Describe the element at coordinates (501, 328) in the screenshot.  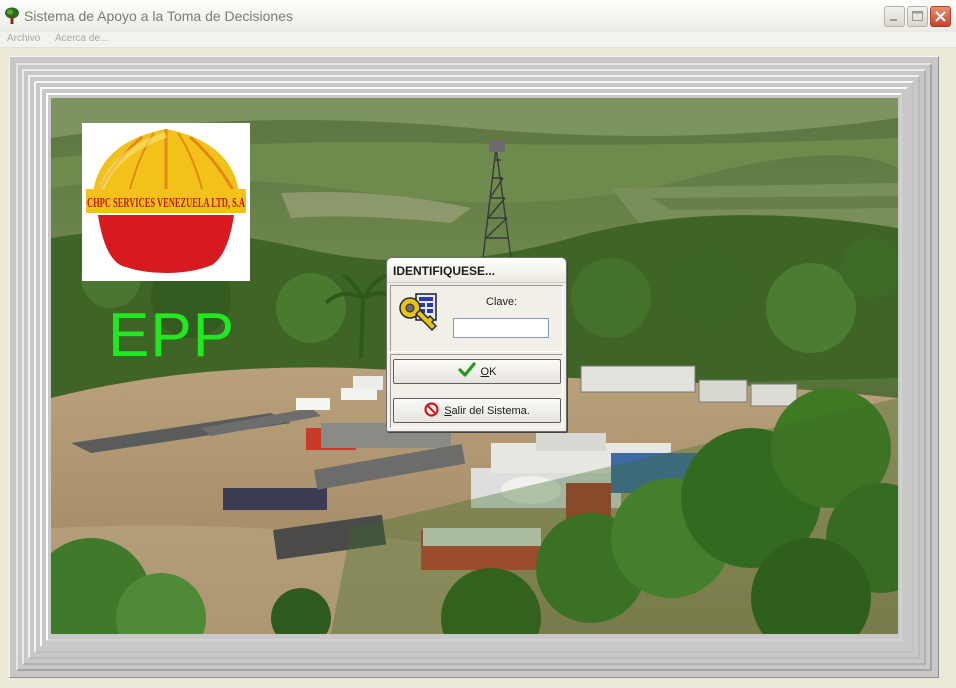
I see `clave-input` at that location.